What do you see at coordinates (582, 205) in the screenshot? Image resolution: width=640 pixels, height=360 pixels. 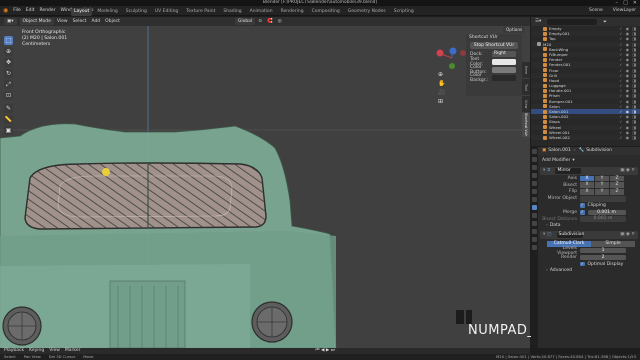 I see `clipping-checkbox: ✓` at bounding box center [582, 205].